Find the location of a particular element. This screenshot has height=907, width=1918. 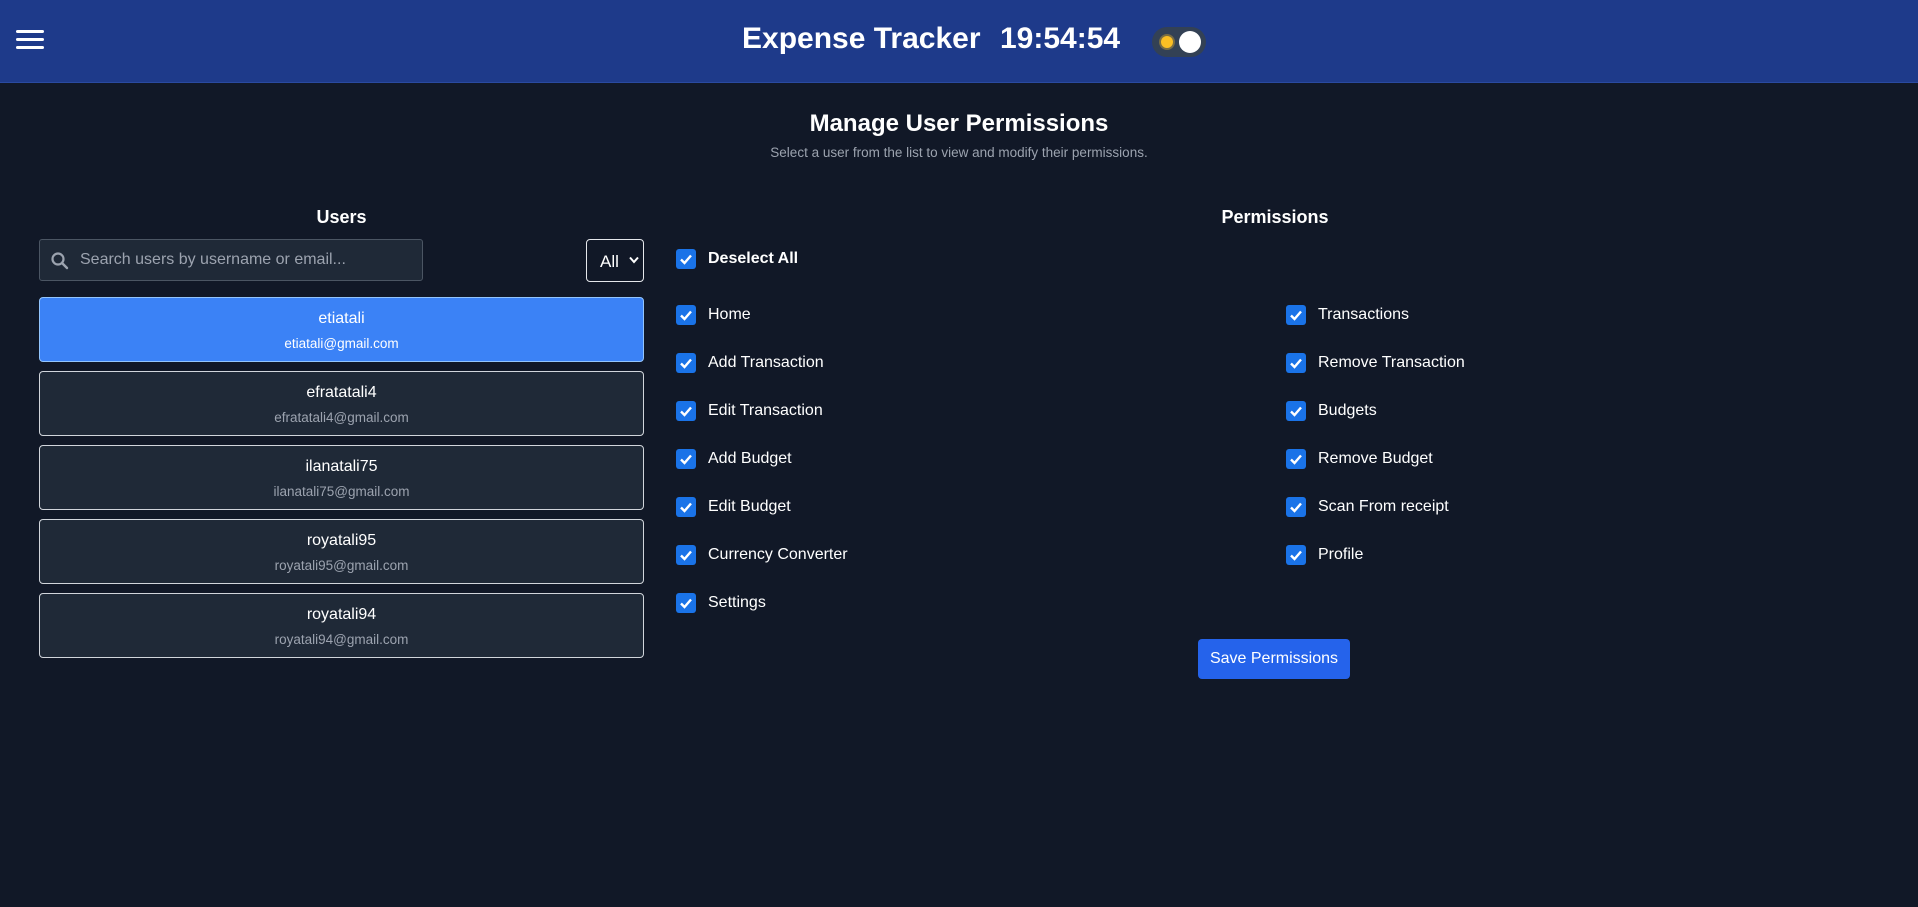

permissions-heading: Permissions is located at coordinates (1275, 217).